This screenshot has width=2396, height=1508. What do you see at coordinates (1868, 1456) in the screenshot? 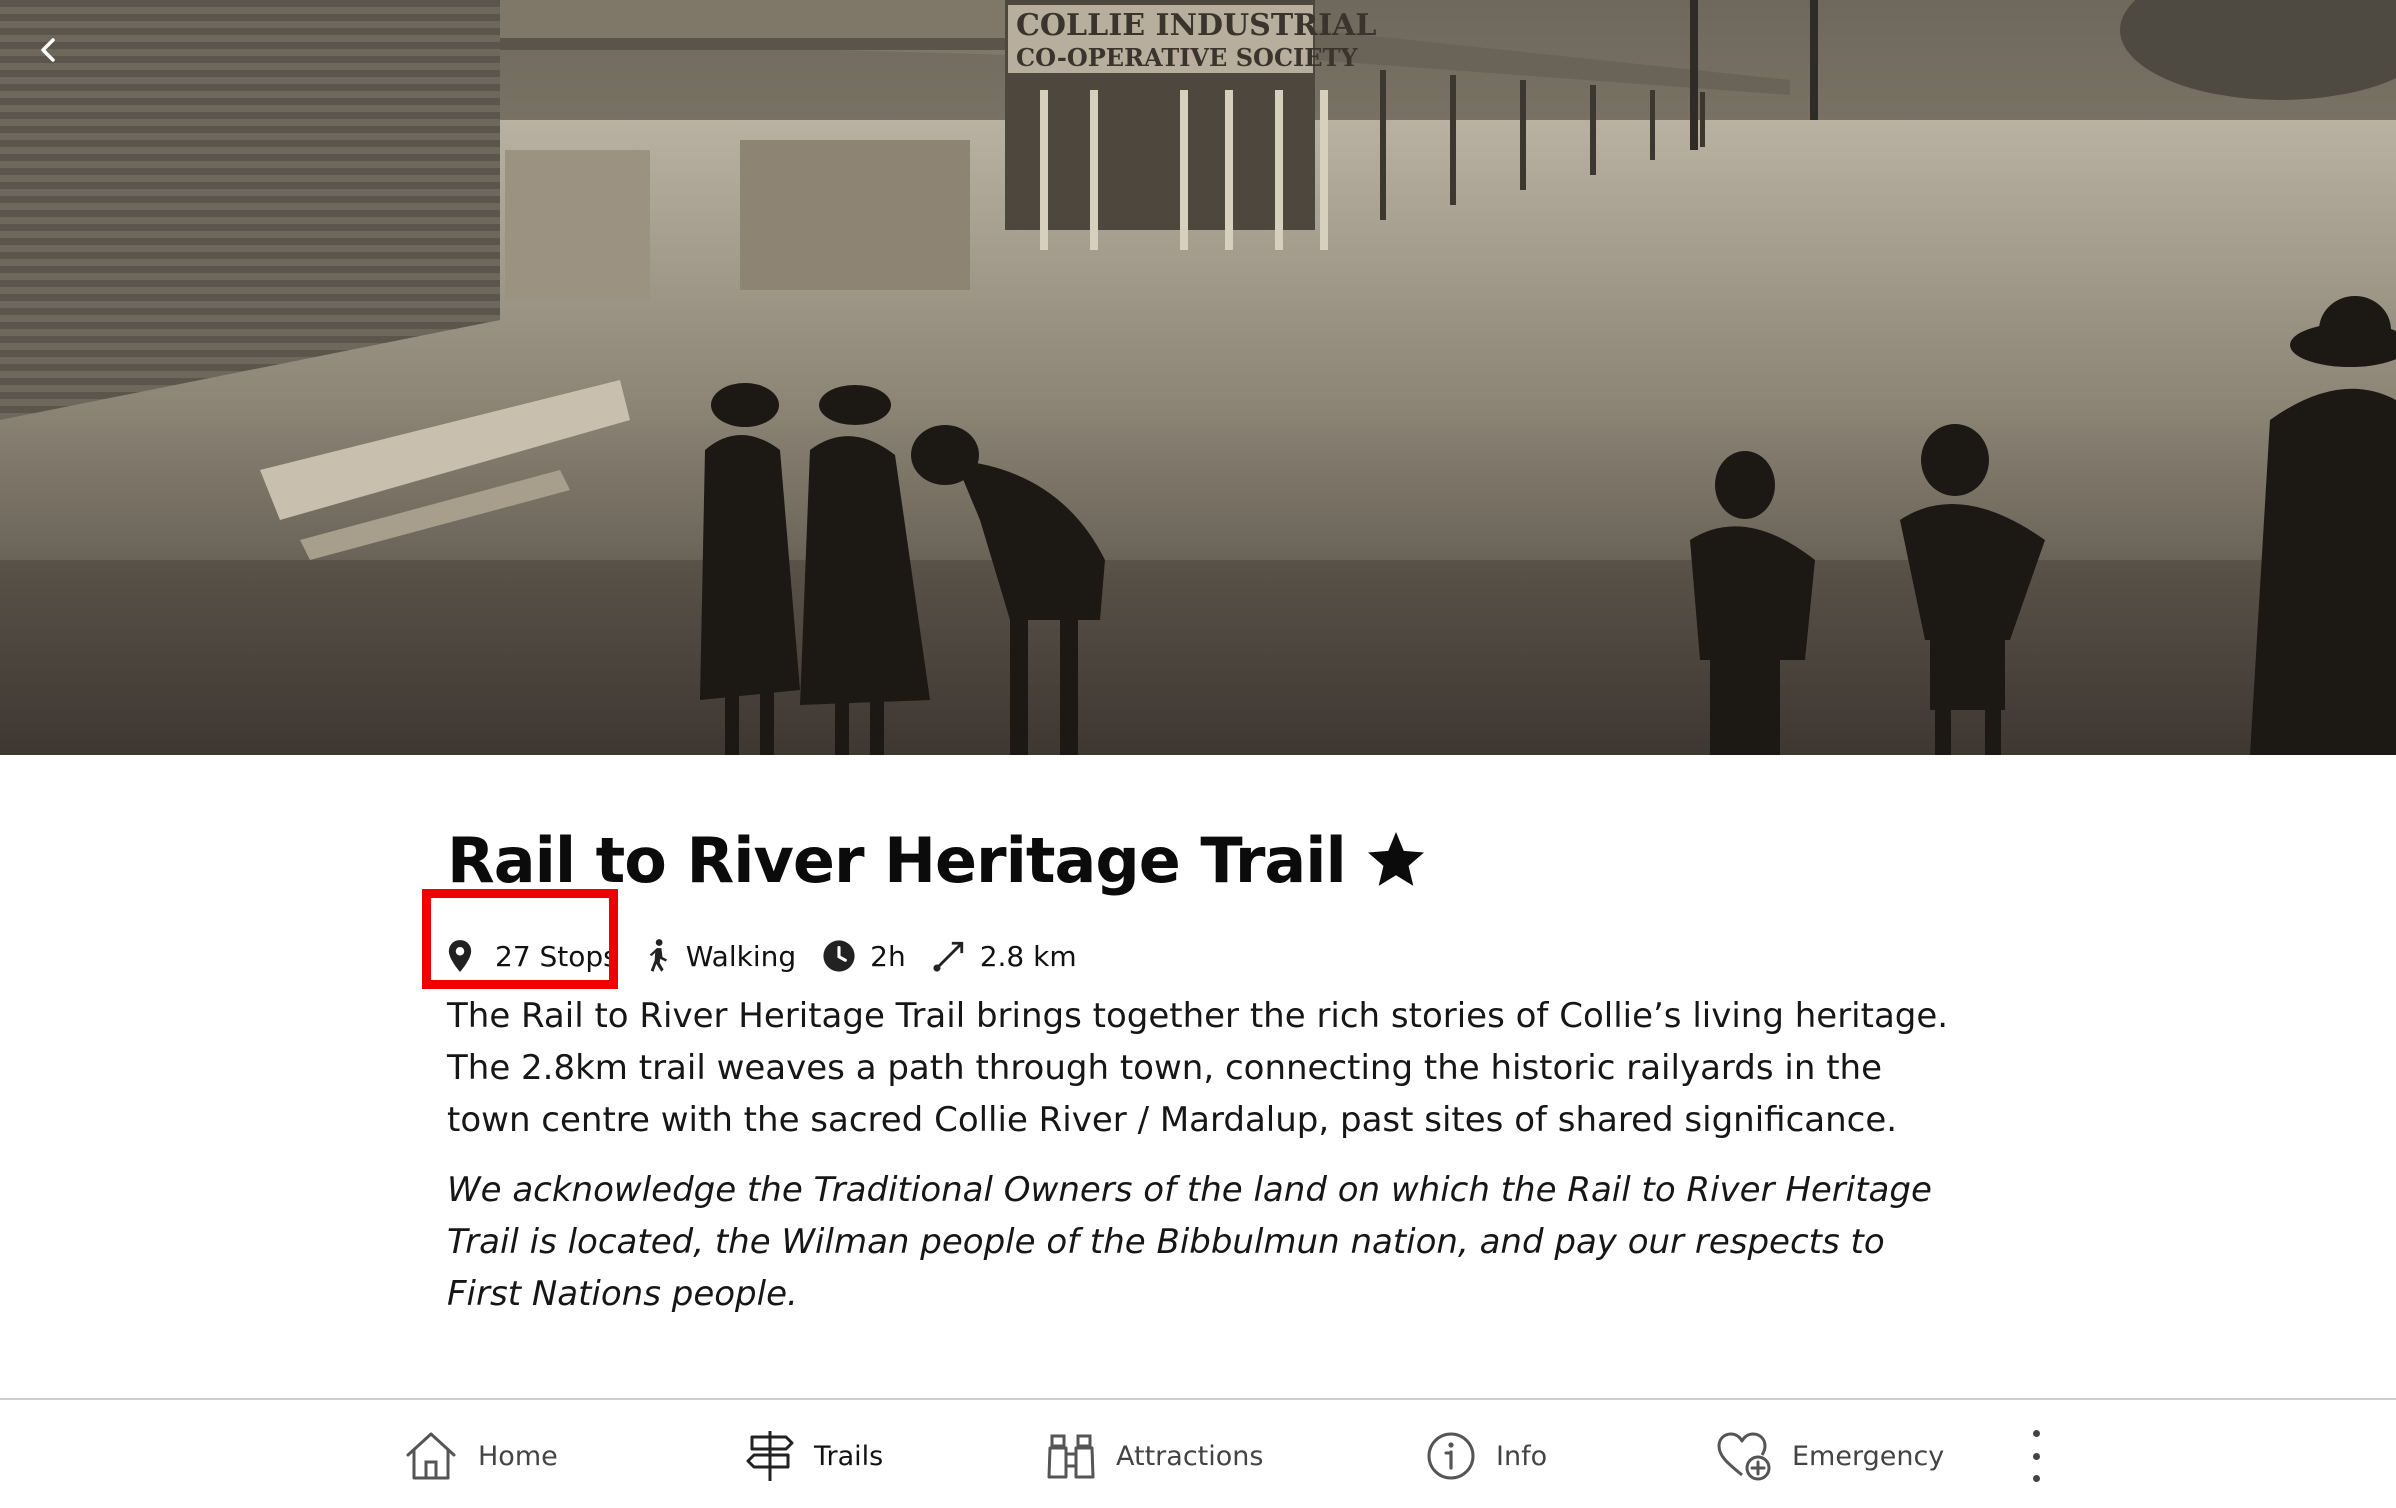
I see `nav-label-emergency: Emergency` at bounding box center [1868, 1456].